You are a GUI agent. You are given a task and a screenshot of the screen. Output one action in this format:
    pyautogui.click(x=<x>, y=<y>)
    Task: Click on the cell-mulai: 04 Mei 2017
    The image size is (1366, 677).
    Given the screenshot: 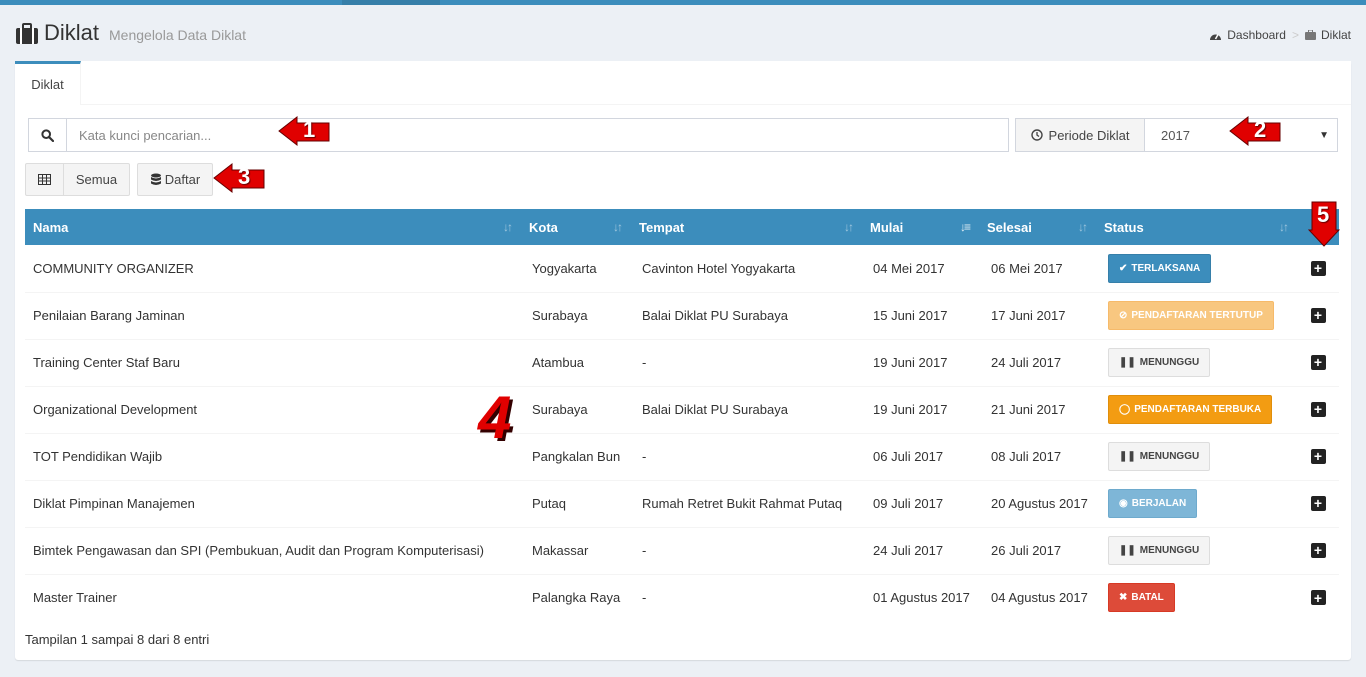 What is the action you would take?
    pyautogui.click(x=909, y=268)
    